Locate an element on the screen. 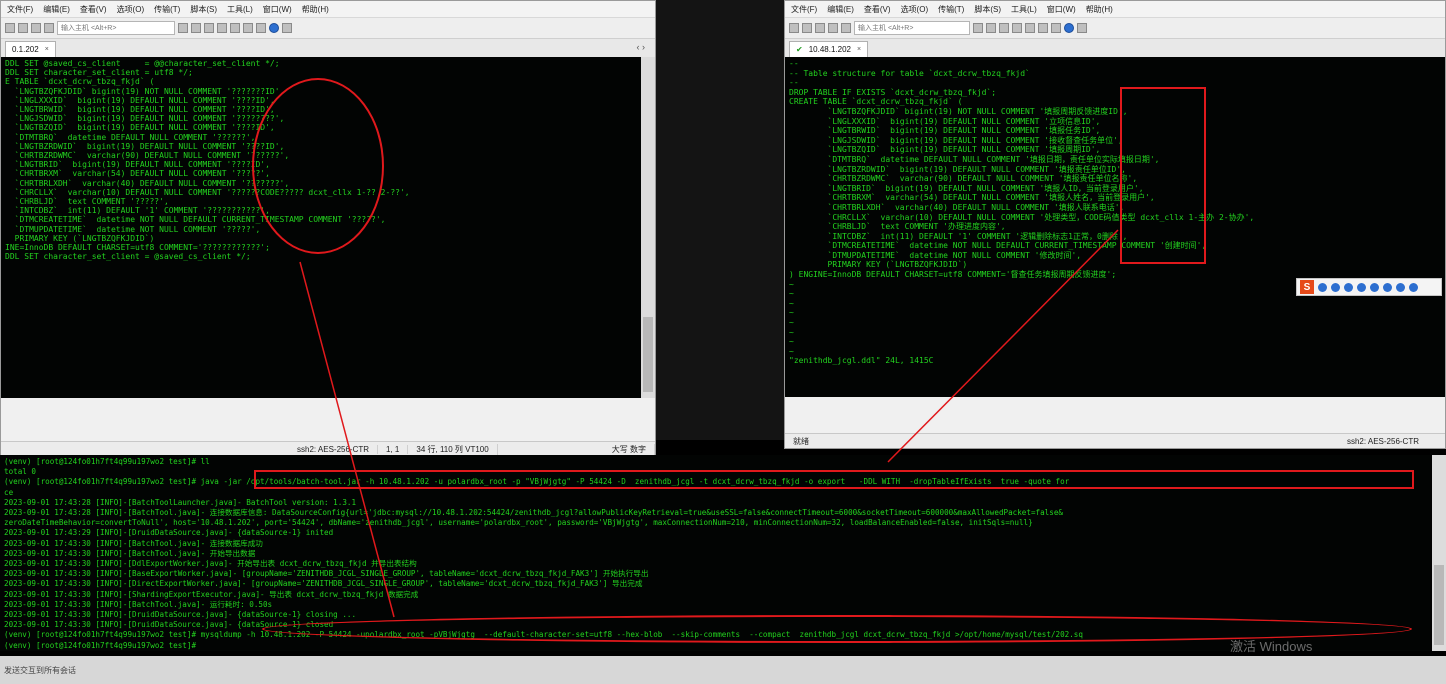 The height and width of the screenshot is (684, 1446). left-menu-options: 选项(O) is located at coordinates (131, 9).